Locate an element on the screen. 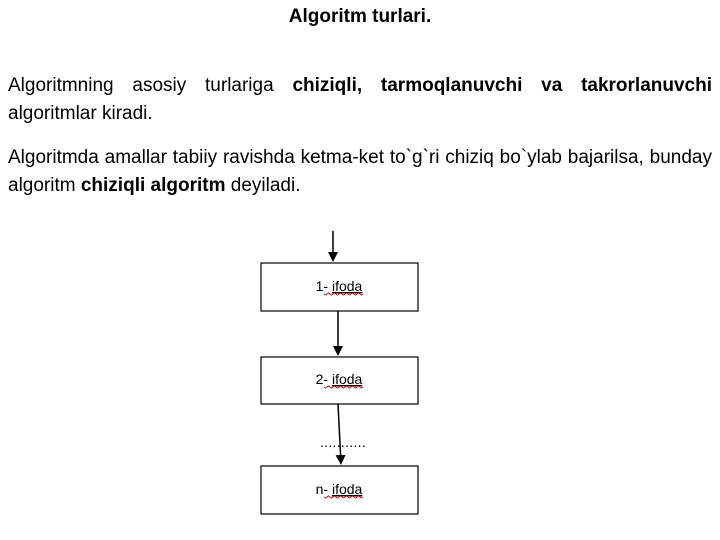 This screenshot has height=540, width=720. flowchart-box-1: 1- ifoda is located at coordinates (339, 287).